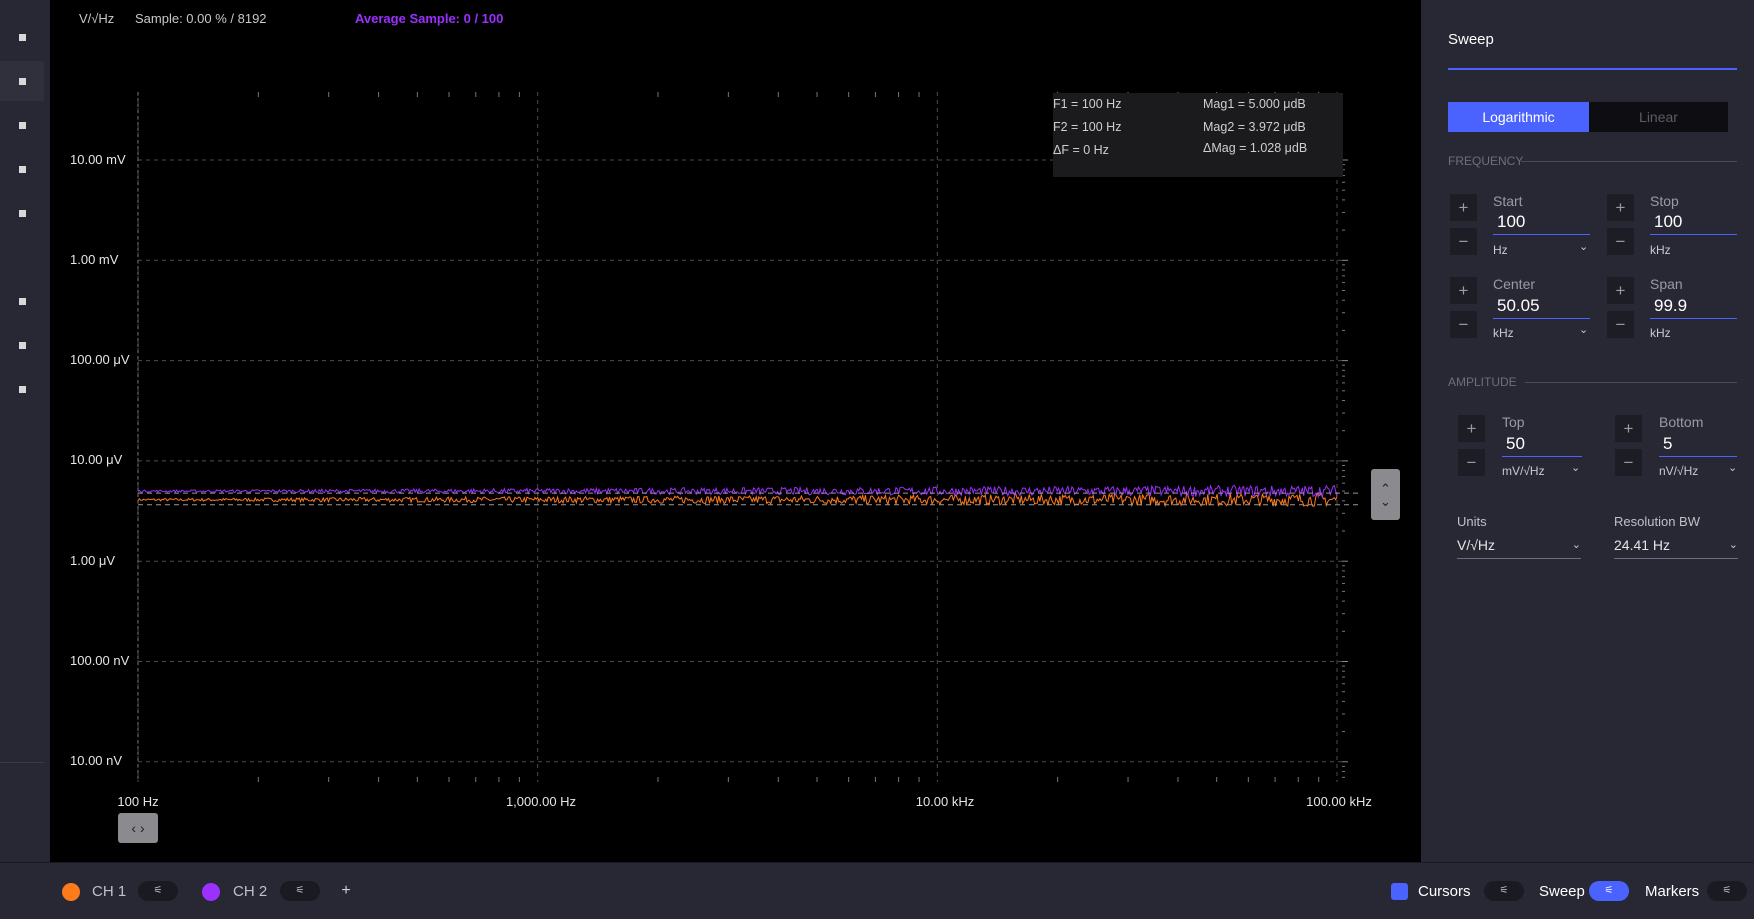  I want to click on panel-title-underline, so click(1592, 69).